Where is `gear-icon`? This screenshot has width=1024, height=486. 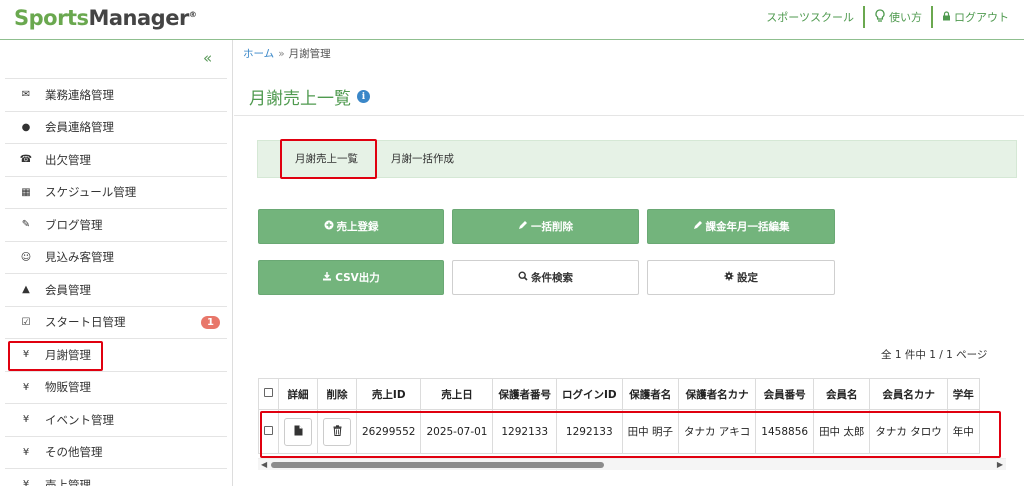 gear-icon is located at coordinates (729, 277).